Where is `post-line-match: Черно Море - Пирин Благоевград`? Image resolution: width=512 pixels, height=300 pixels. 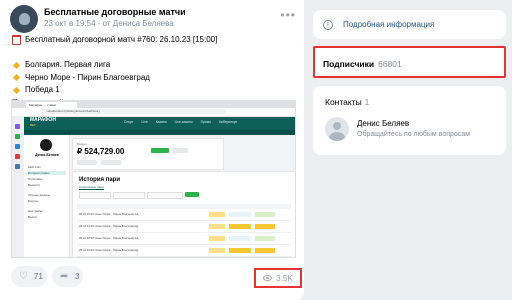
post-line-match: Черно Море - Пирин Благоевград is located at coordinates (87, 77).